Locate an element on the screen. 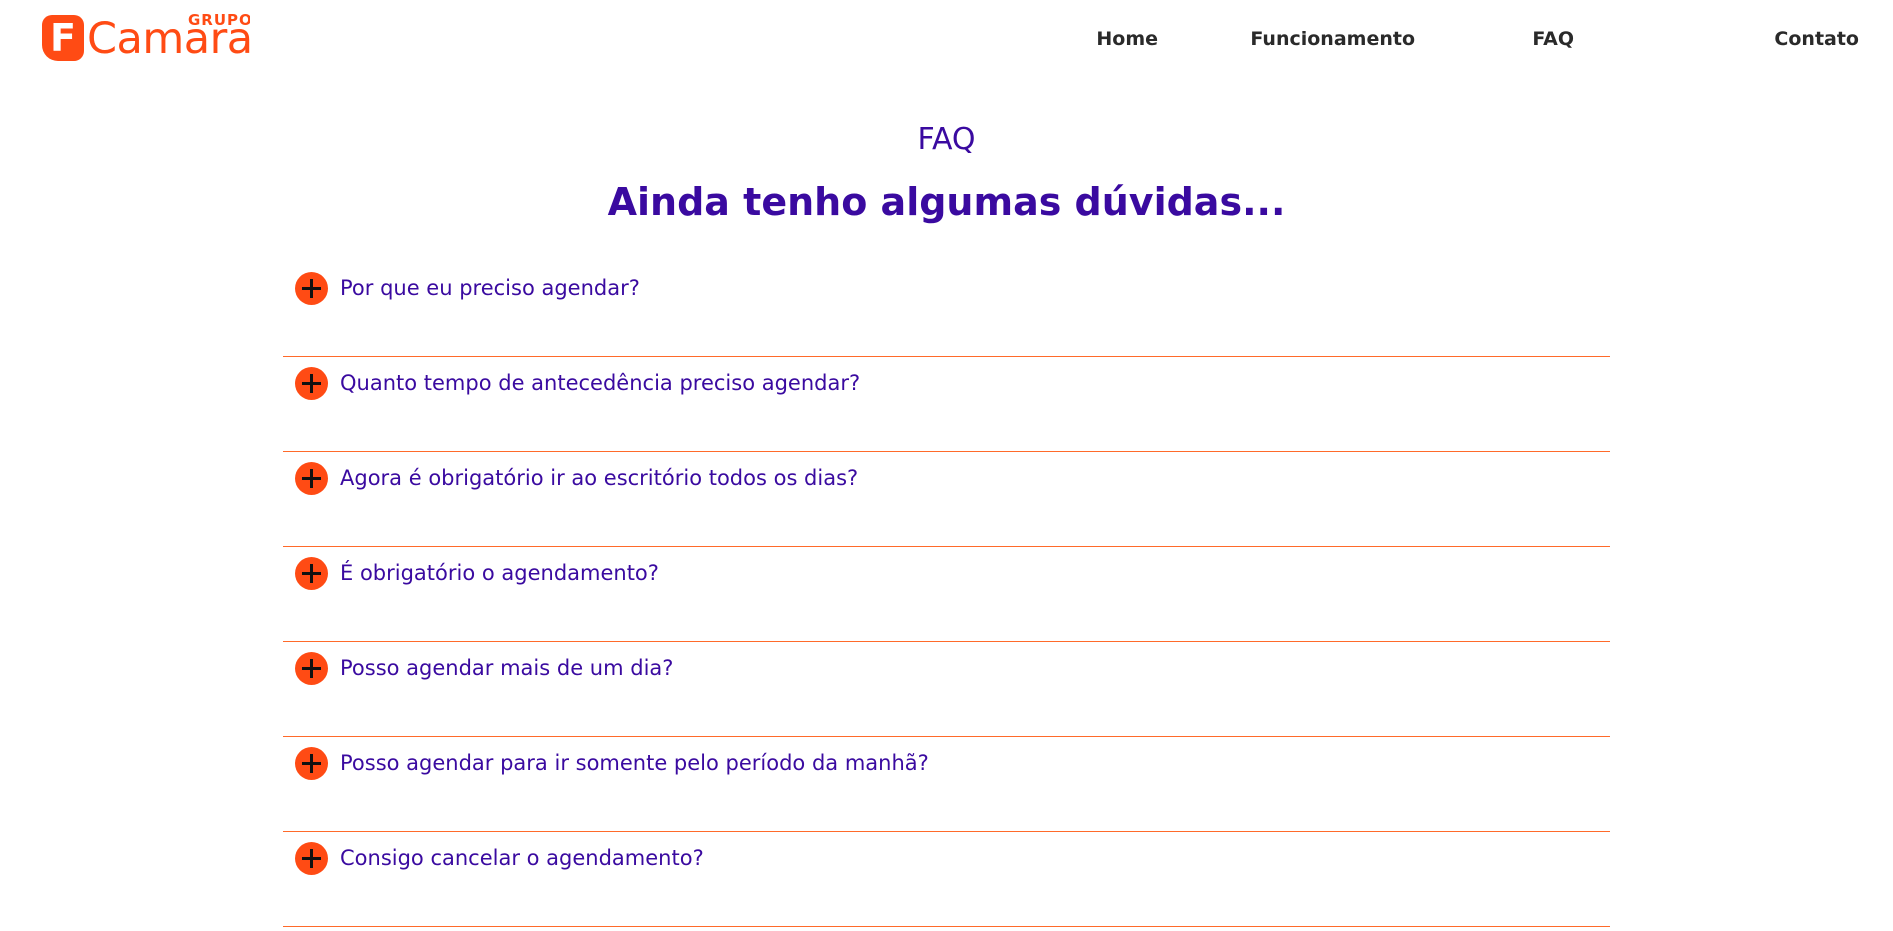 Image resolution: width=1893 pixels, height=931 pixels. section-eyebrow: FAQ is located at coordinates (946, 139).